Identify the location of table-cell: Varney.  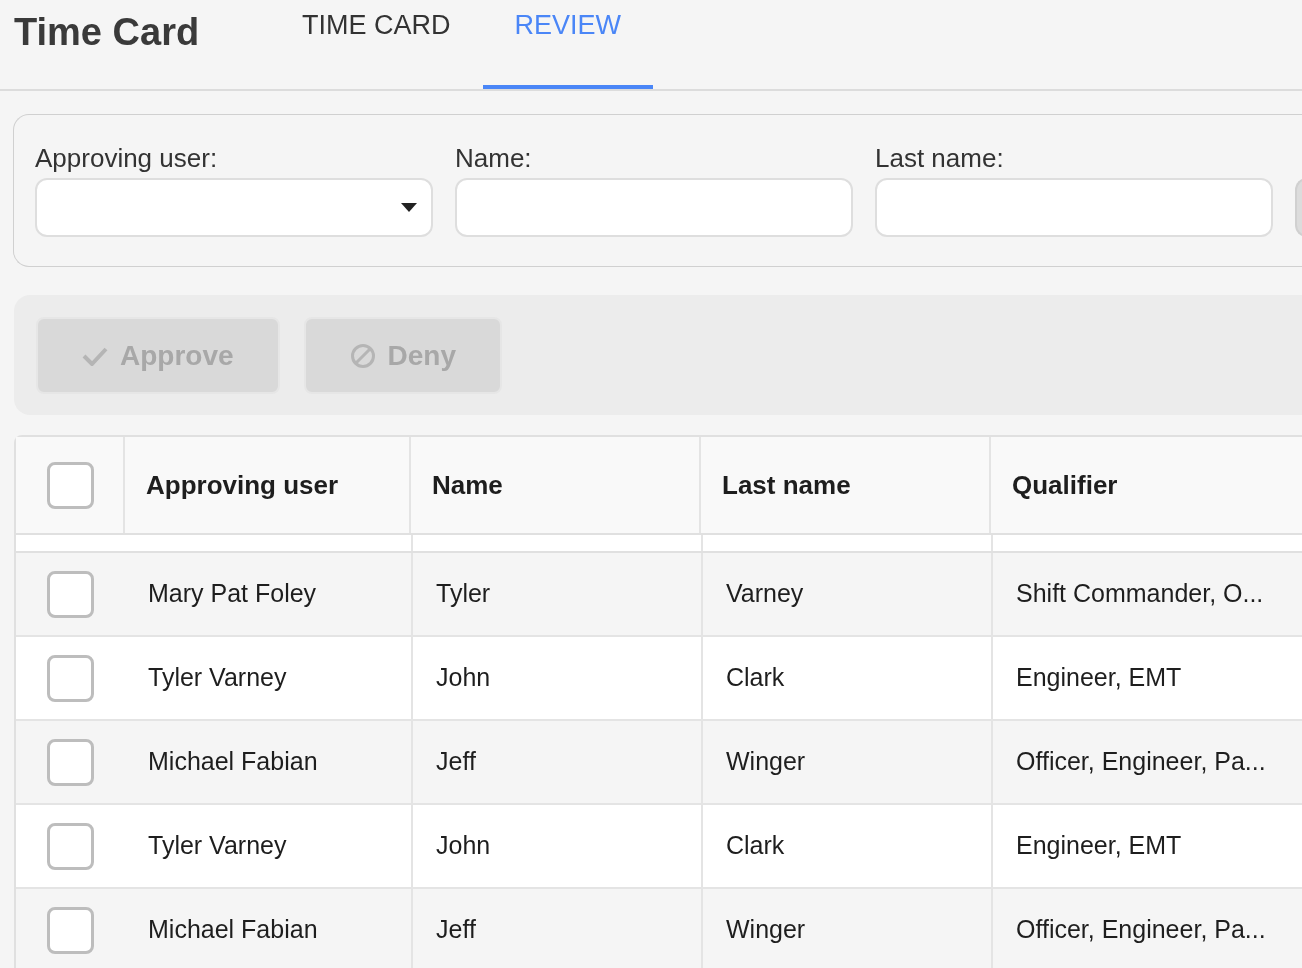
(846, 594).